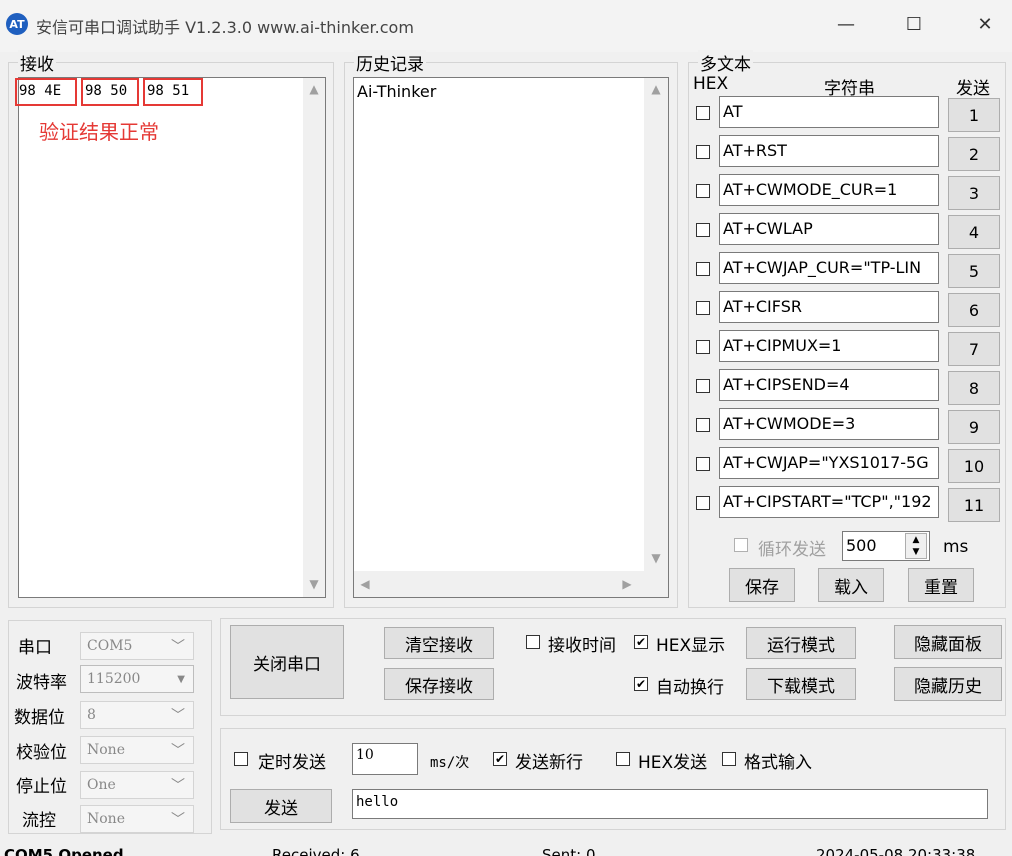 The width and height of the screenshot is (1012, 856). I want to click on history-label: 历史记录, so click(390, 62).